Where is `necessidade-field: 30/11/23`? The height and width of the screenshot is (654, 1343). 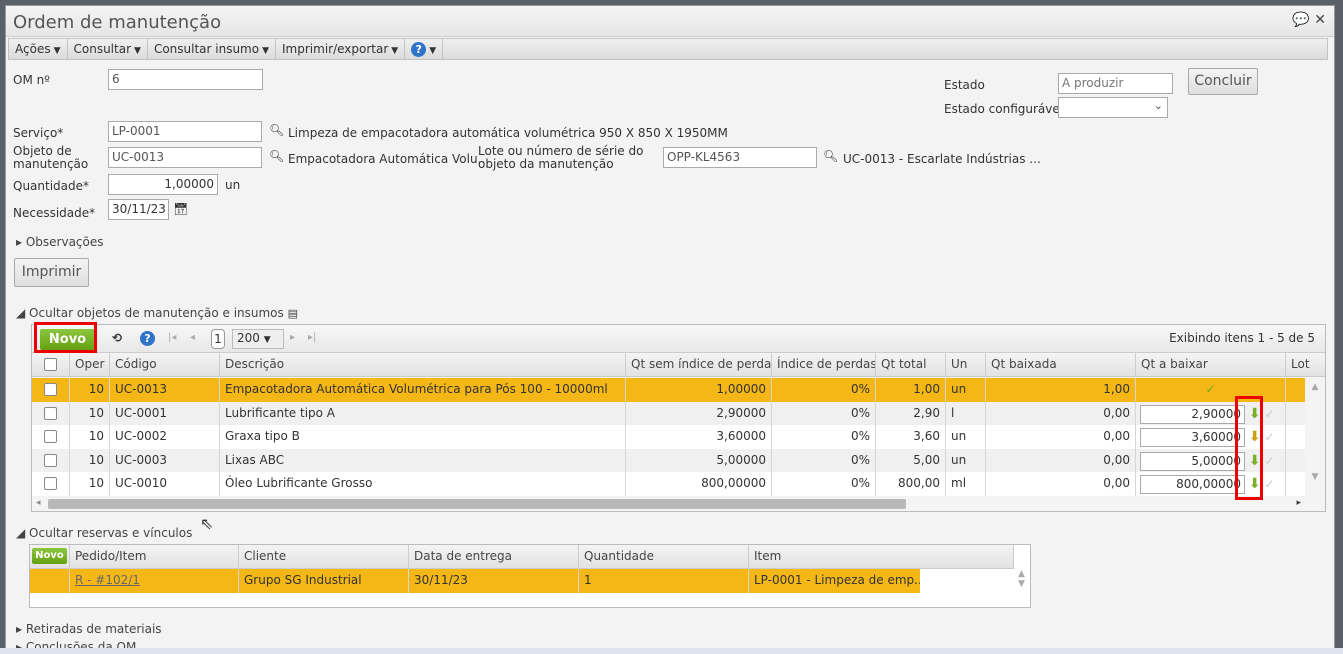
necessidade-field: 30/11/23 is located at coordinates (138, 209).